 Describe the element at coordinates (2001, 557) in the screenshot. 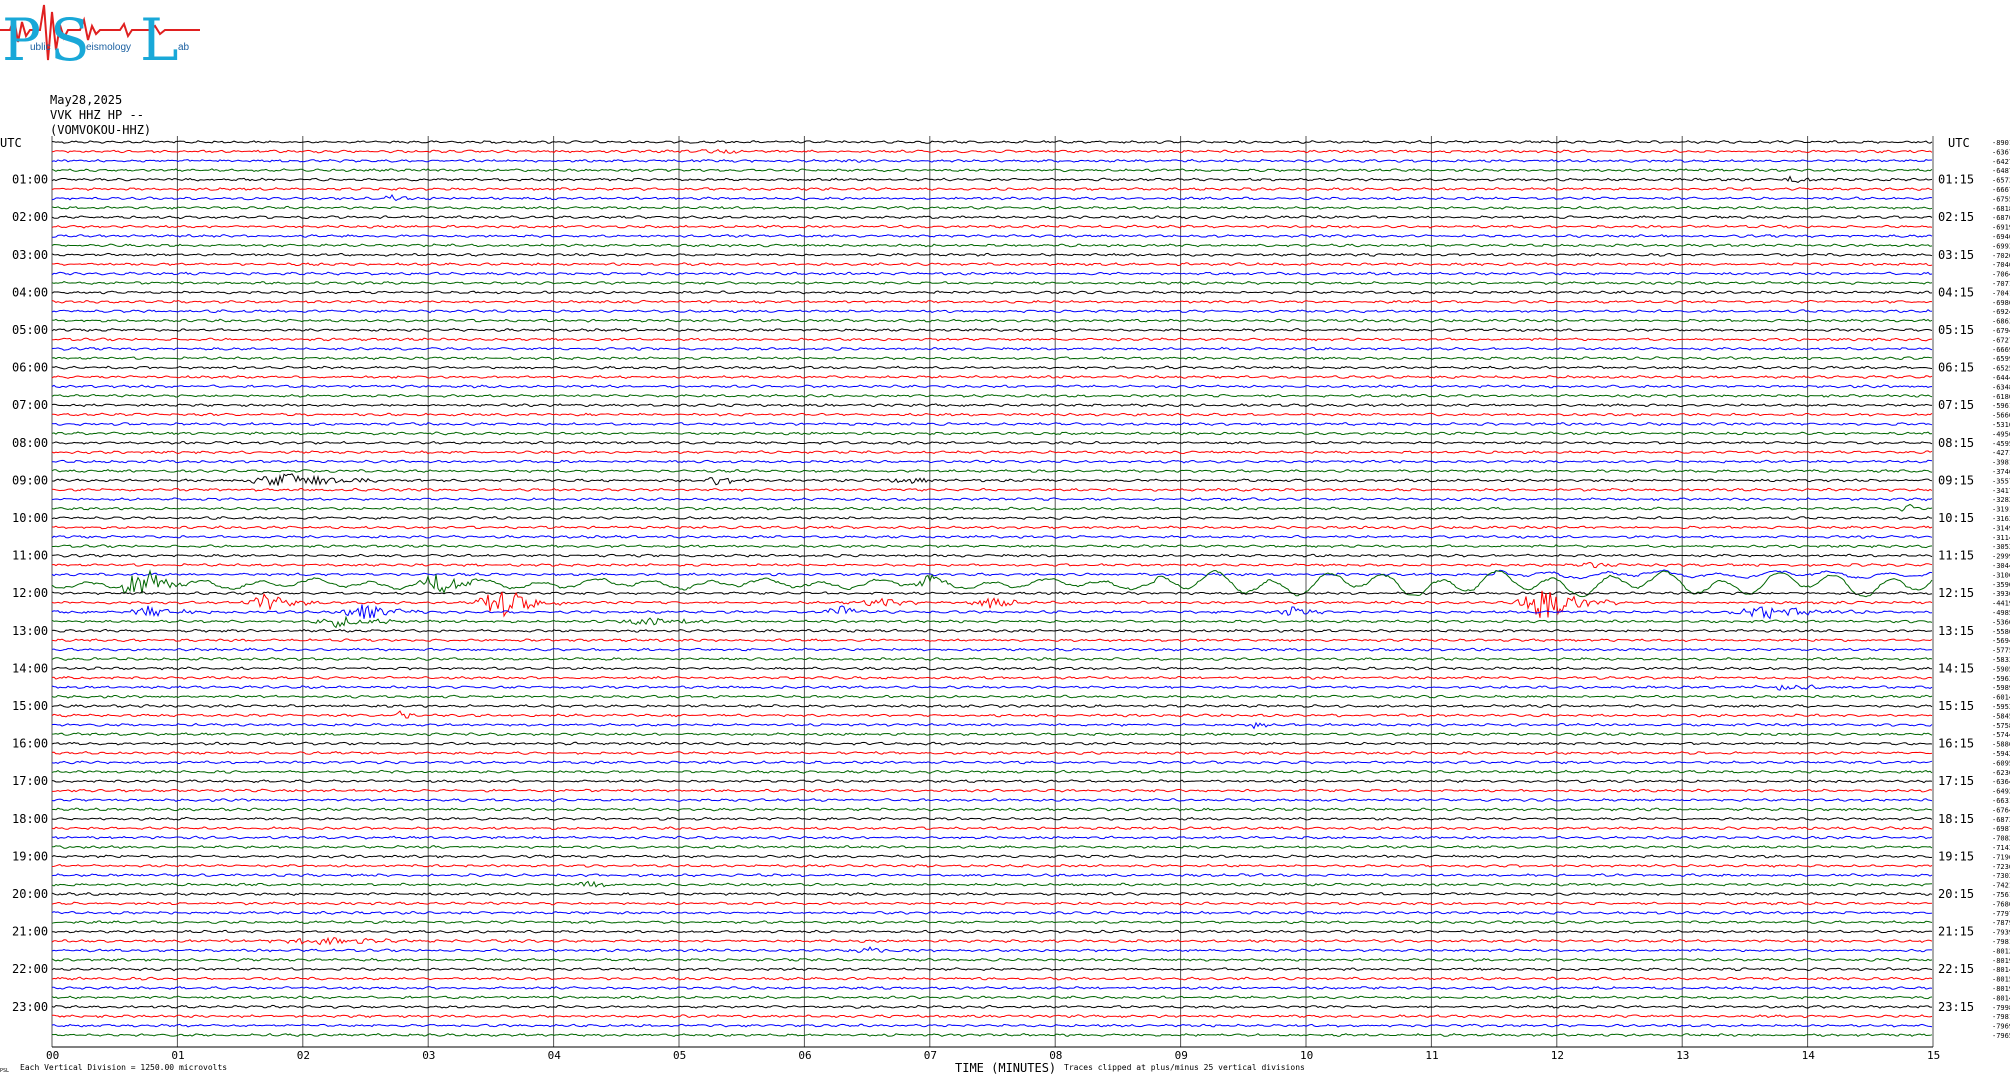

I see `trace-offset-label: -2999` at that location.